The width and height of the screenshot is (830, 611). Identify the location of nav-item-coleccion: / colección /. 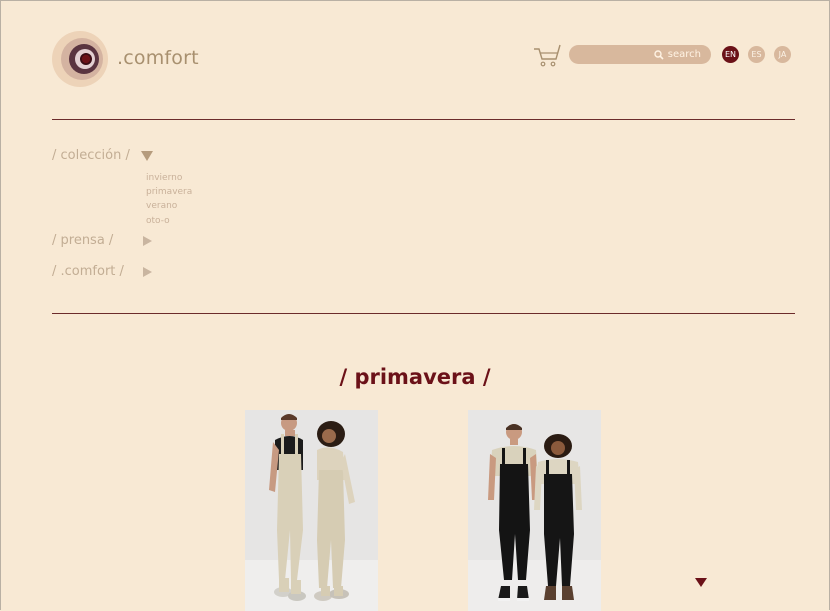
(91, 155).